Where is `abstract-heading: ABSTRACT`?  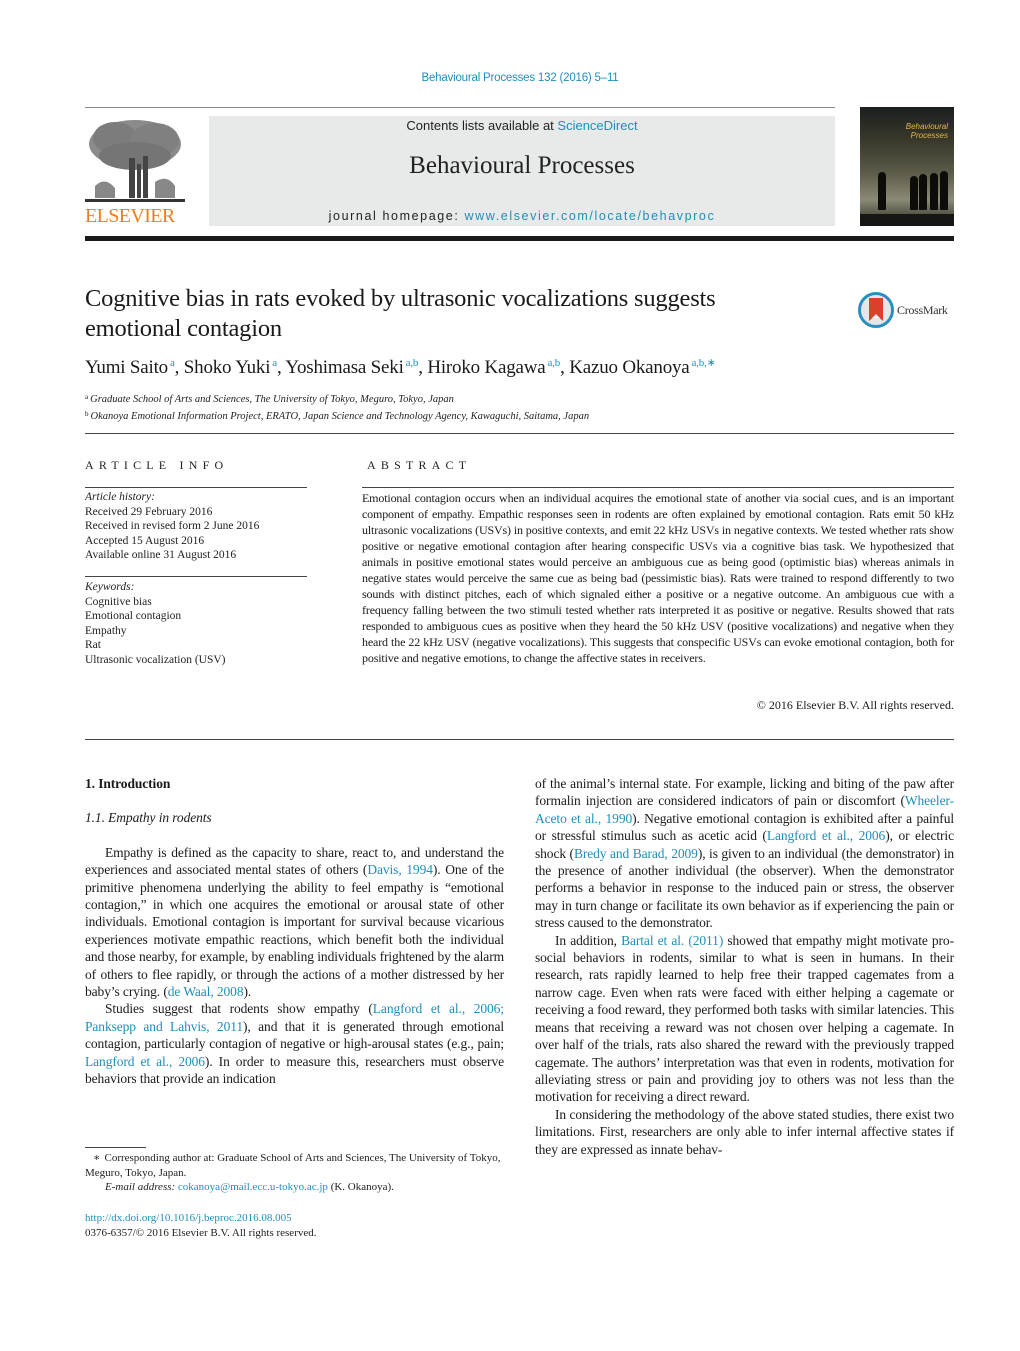
abstract-heading: ABSTRACT is located at coordinates (419, 465).